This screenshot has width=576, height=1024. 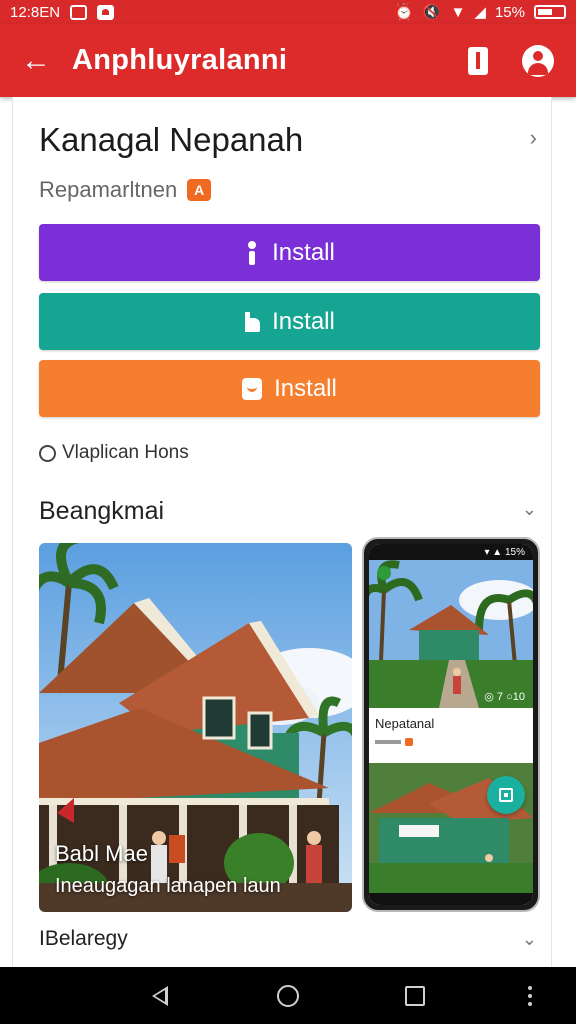 What do you see at coordinates (252, 322) in the screenshot?
I see `flag-icon` at bounding box center [252, 322].